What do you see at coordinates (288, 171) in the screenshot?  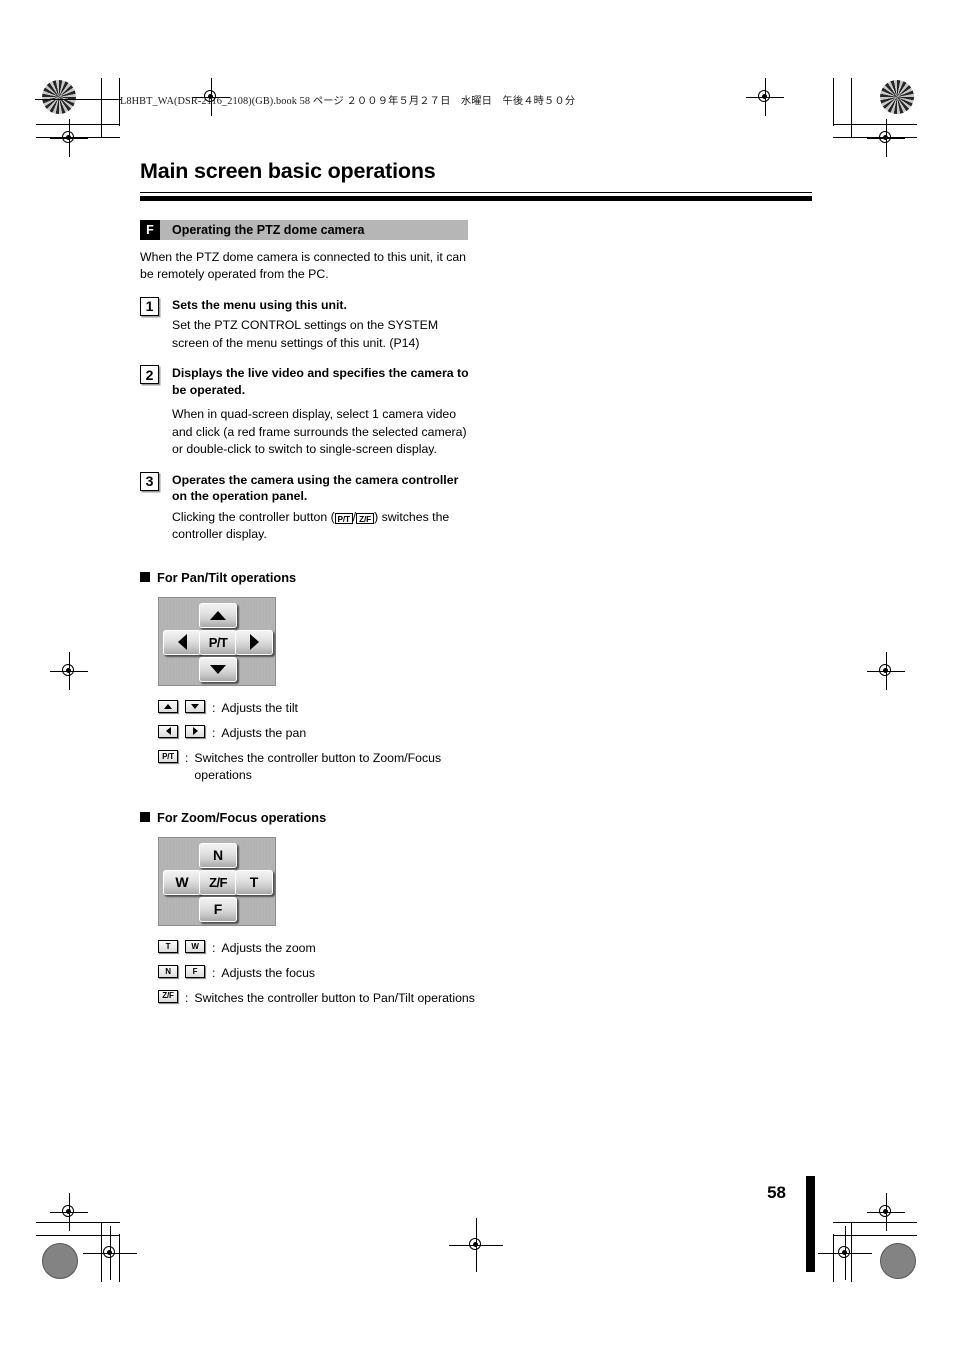 I see `page-title: Main screen basic operations` at bounding box center [288, 171].